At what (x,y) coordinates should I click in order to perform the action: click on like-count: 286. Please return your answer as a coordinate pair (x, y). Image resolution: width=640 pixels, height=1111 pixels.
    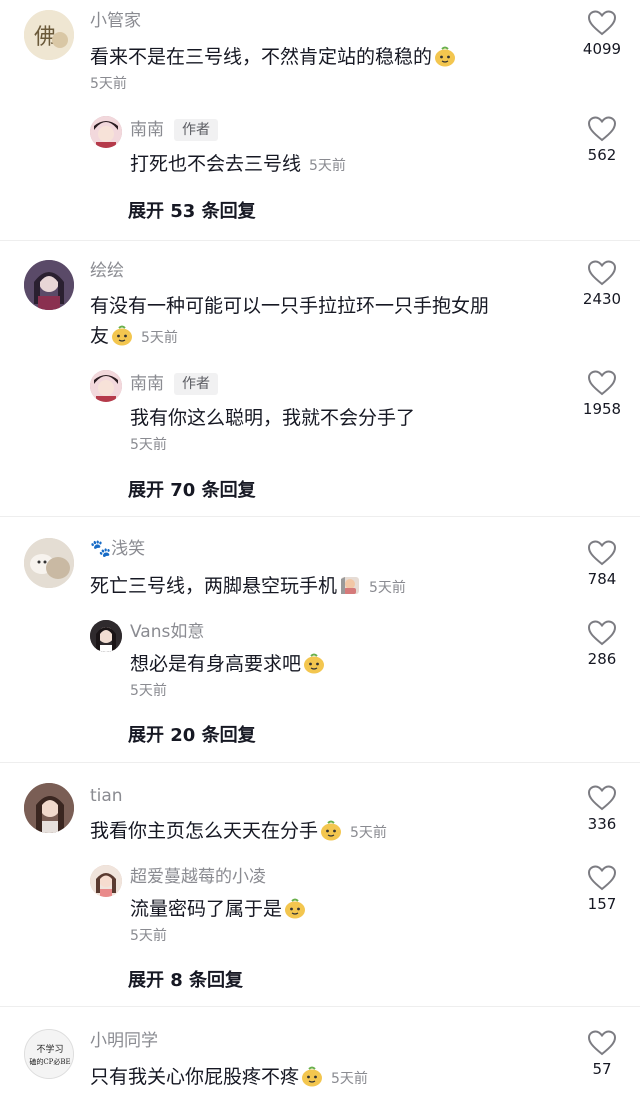
    Looking at the image, I should click on (602, 659).